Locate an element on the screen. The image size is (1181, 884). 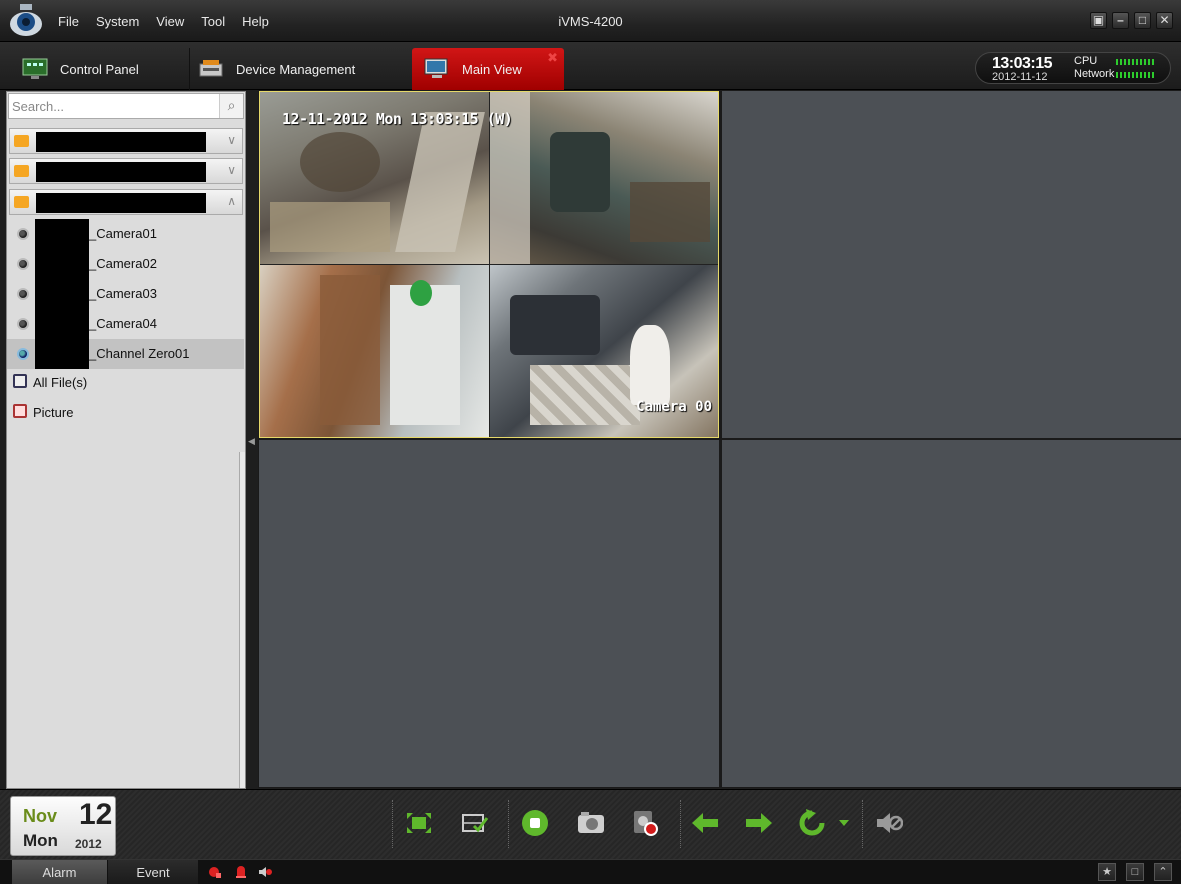
tab-device-management: Device Management is located at coordinates (300, 69).